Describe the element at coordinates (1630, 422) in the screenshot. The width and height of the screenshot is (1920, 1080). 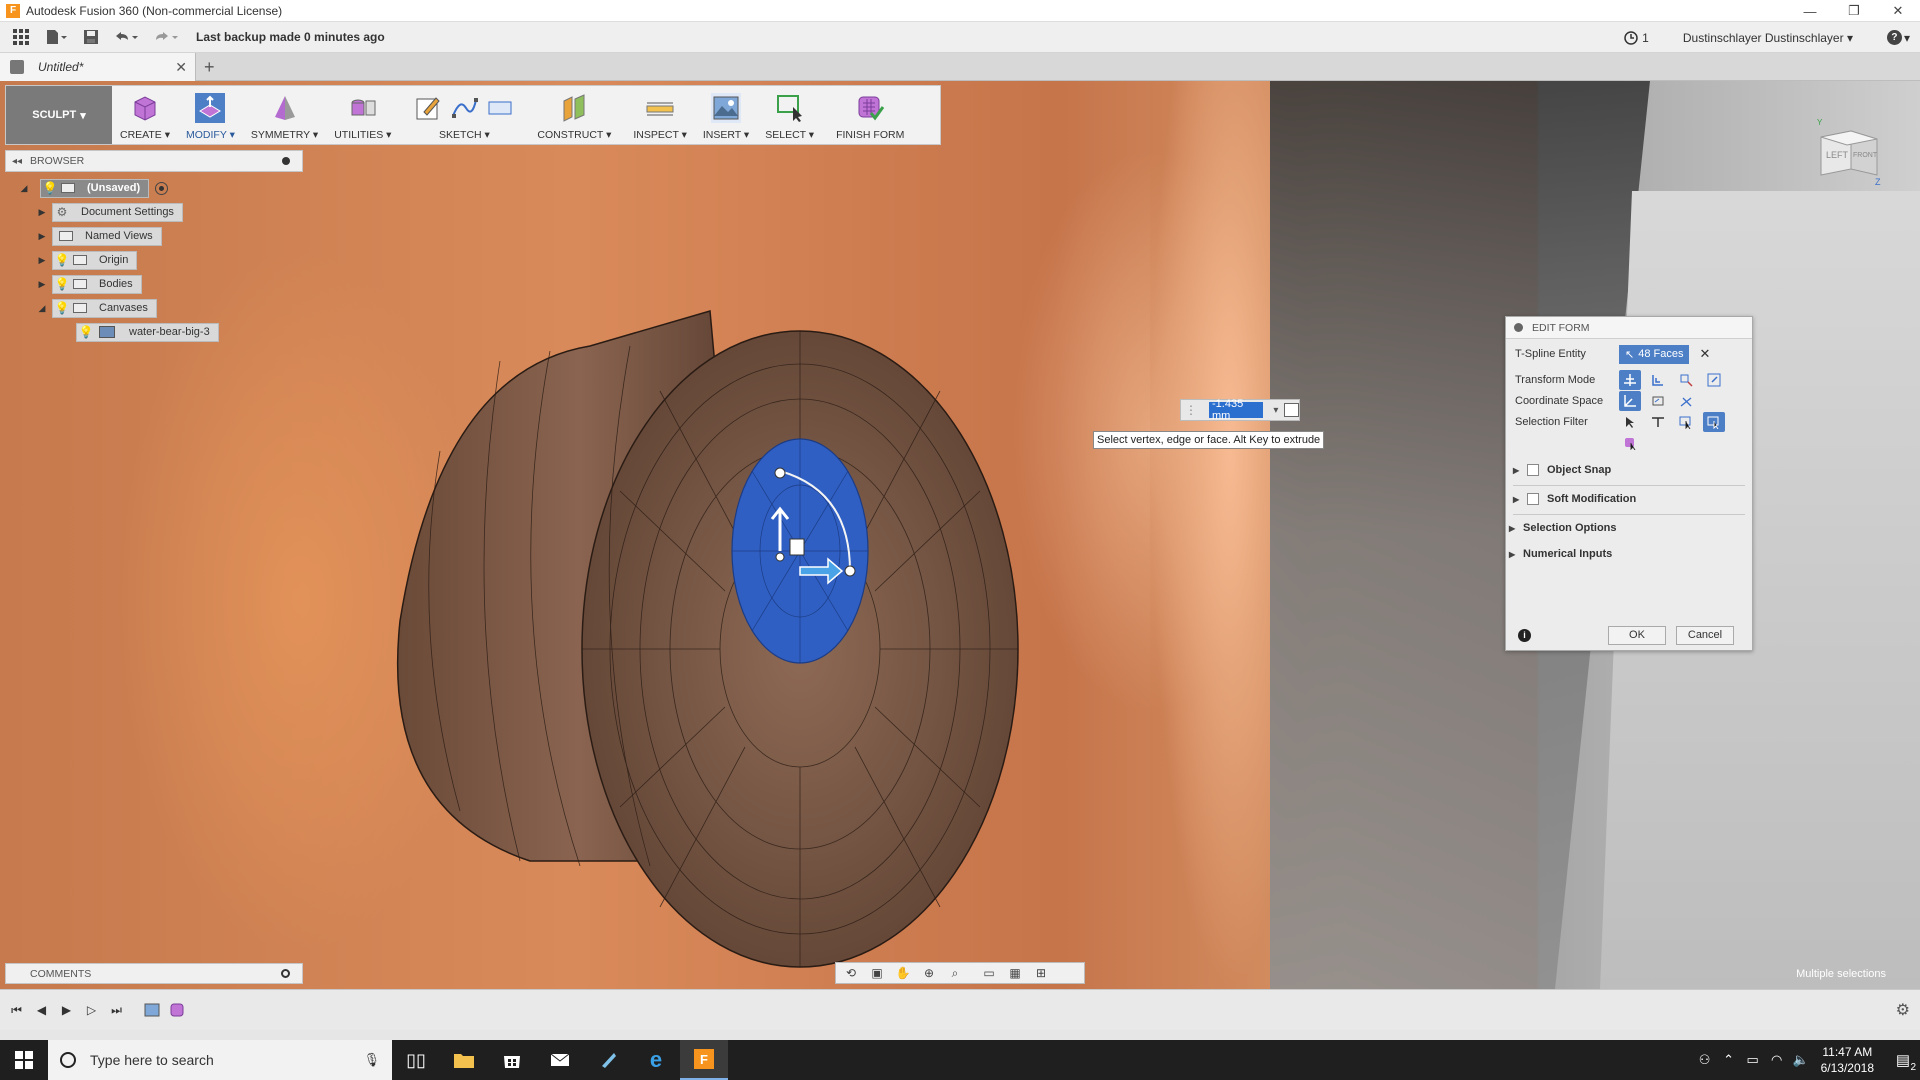
I see `vertex-filter-icon` at that location.